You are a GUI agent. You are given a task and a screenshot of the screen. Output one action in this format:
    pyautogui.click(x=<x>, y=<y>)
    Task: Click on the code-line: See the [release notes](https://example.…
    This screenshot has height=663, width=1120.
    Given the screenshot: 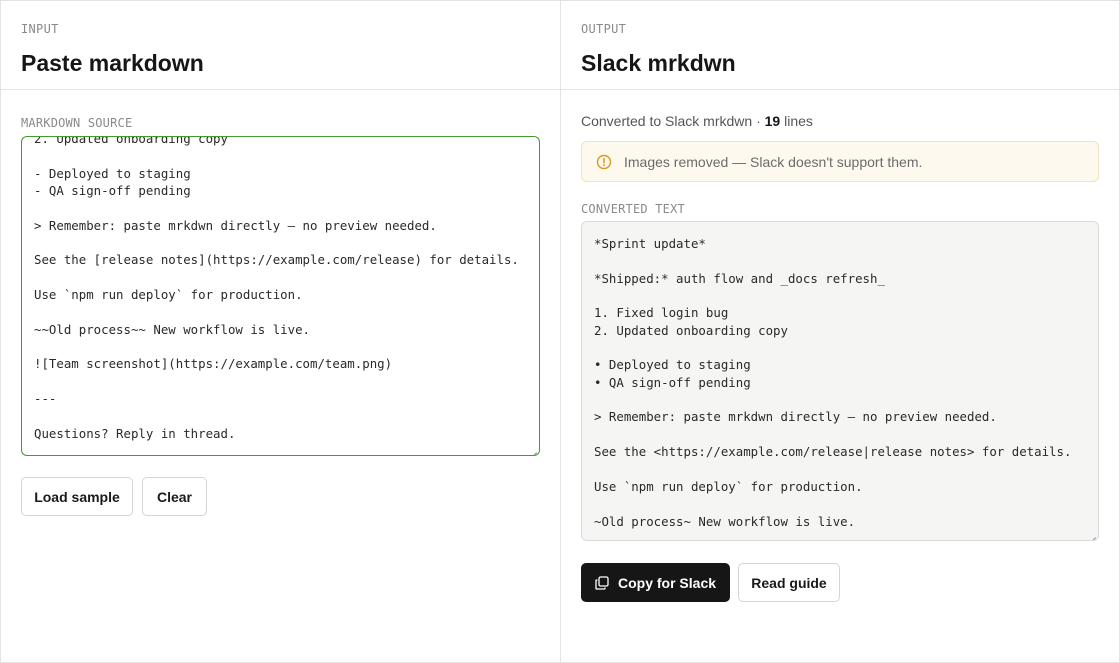 What is the action you would take?
    pyautogui.click(x=276, y=260)
    